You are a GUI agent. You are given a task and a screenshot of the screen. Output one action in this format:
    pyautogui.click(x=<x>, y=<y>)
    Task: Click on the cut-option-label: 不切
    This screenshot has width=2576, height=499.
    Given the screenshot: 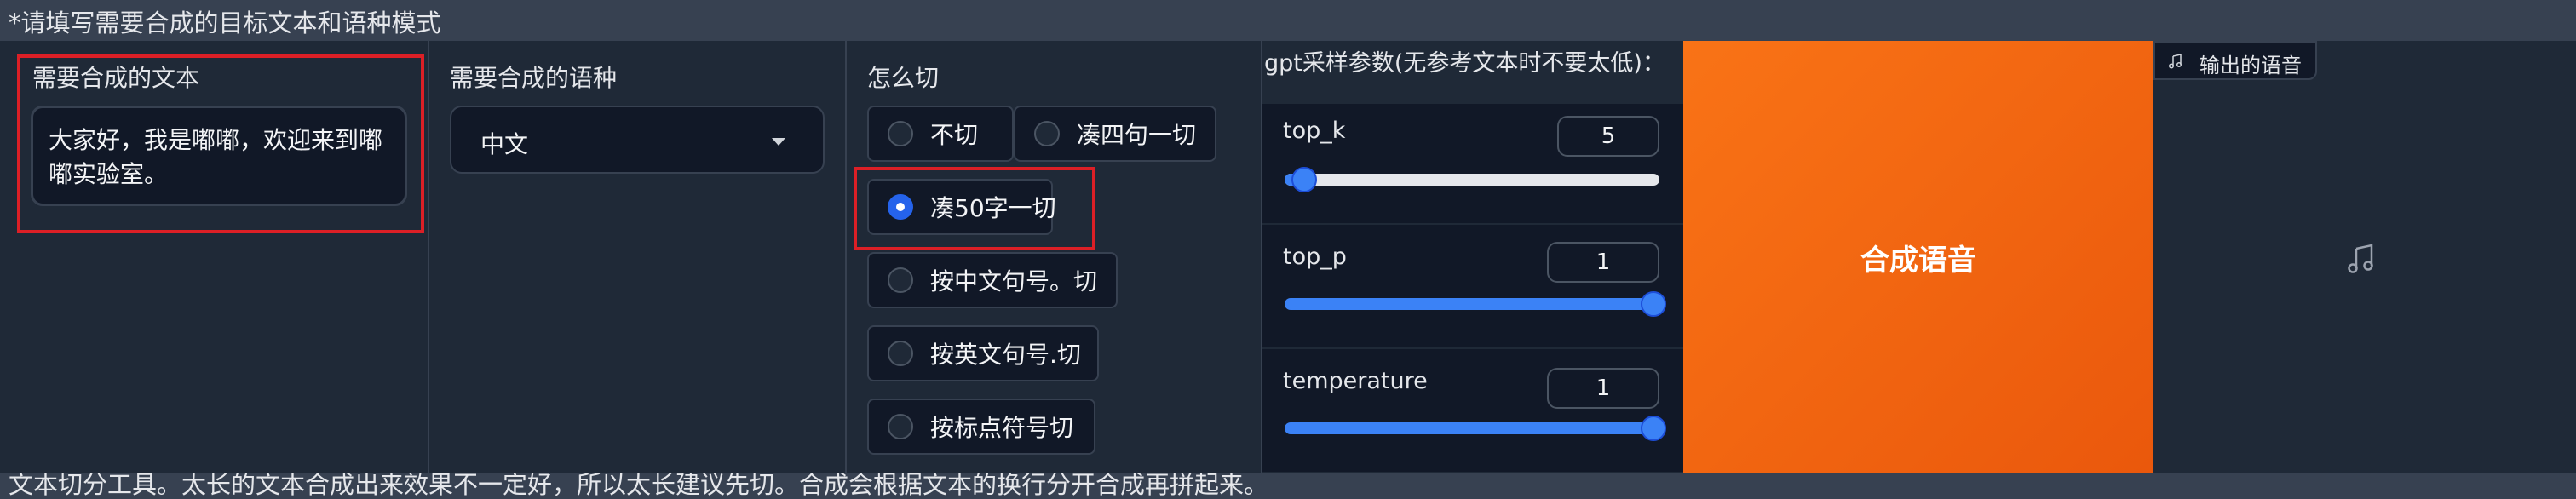 What is the action you would take?
    pyautogui.click(x=954, y=135)
    